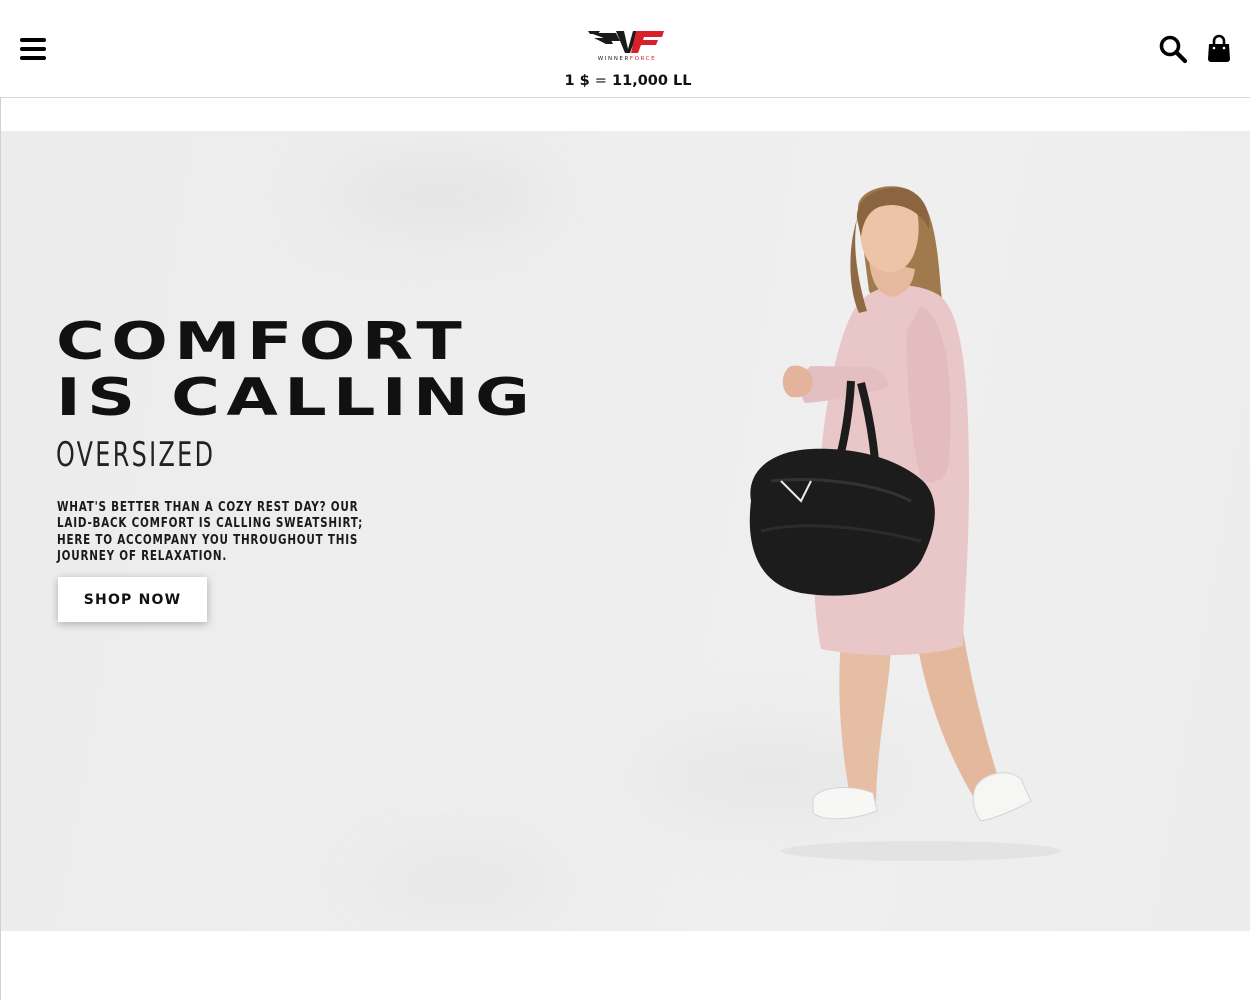 Image resolution: width=1250 pixels, height=1000 pixels. I want to click on headline-line-1: Comfort, so click(262, 342).